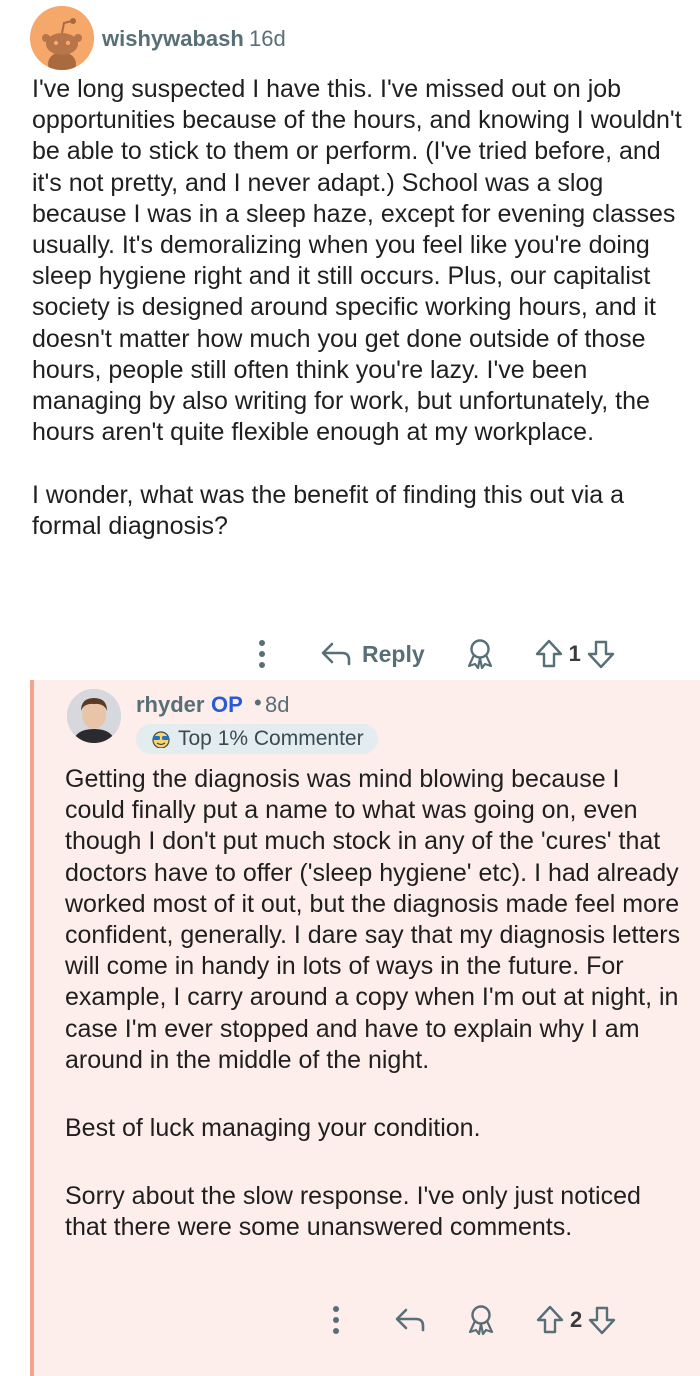 The image size is (700, 1376). I want to click on reply-button: Reply, so click(372, 654).